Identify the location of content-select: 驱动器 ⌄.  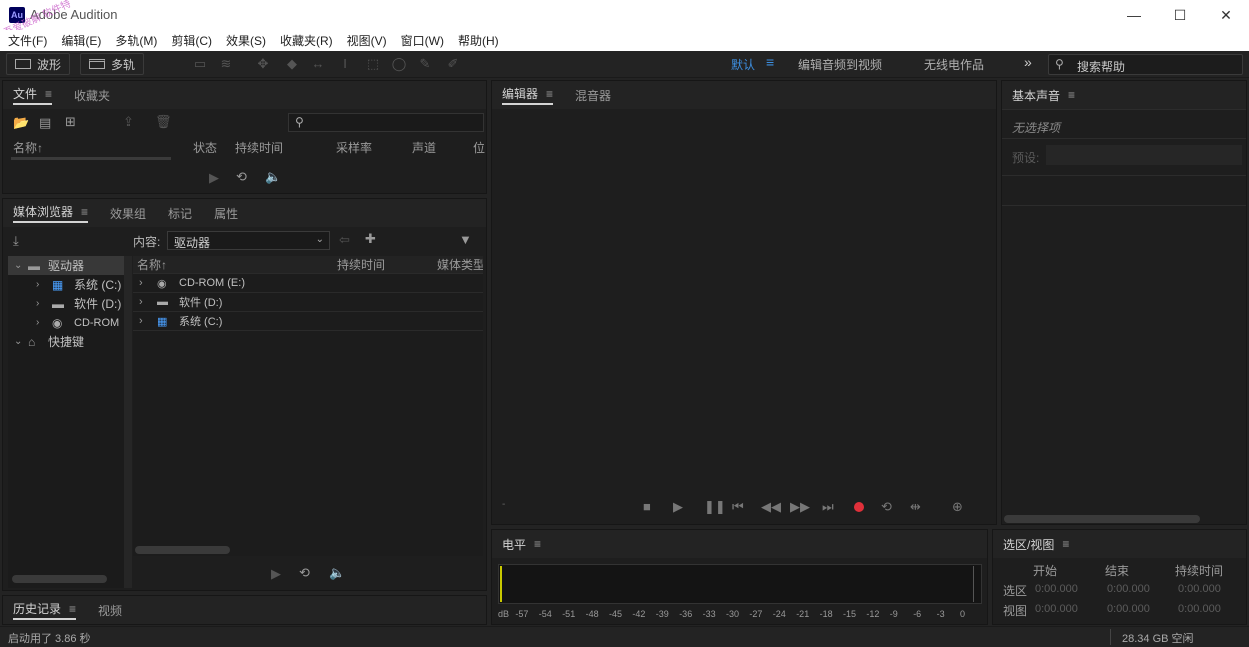
(248, 240).